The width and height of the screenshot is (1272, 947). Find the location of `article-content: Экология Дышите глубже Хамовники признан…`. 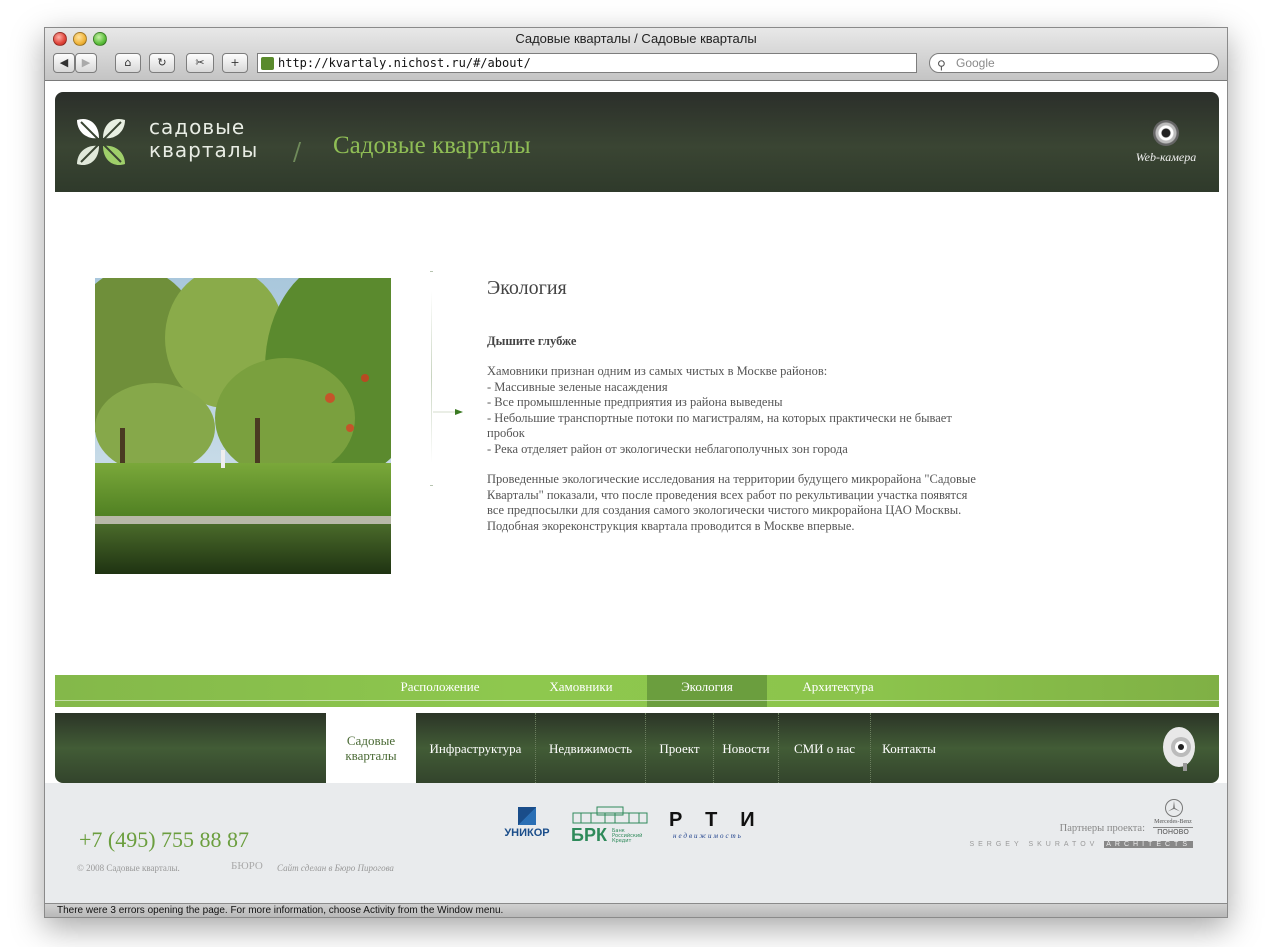

article-content: Экология Дышите глубже Хамовники признан… is located at coordinates (735, 413).